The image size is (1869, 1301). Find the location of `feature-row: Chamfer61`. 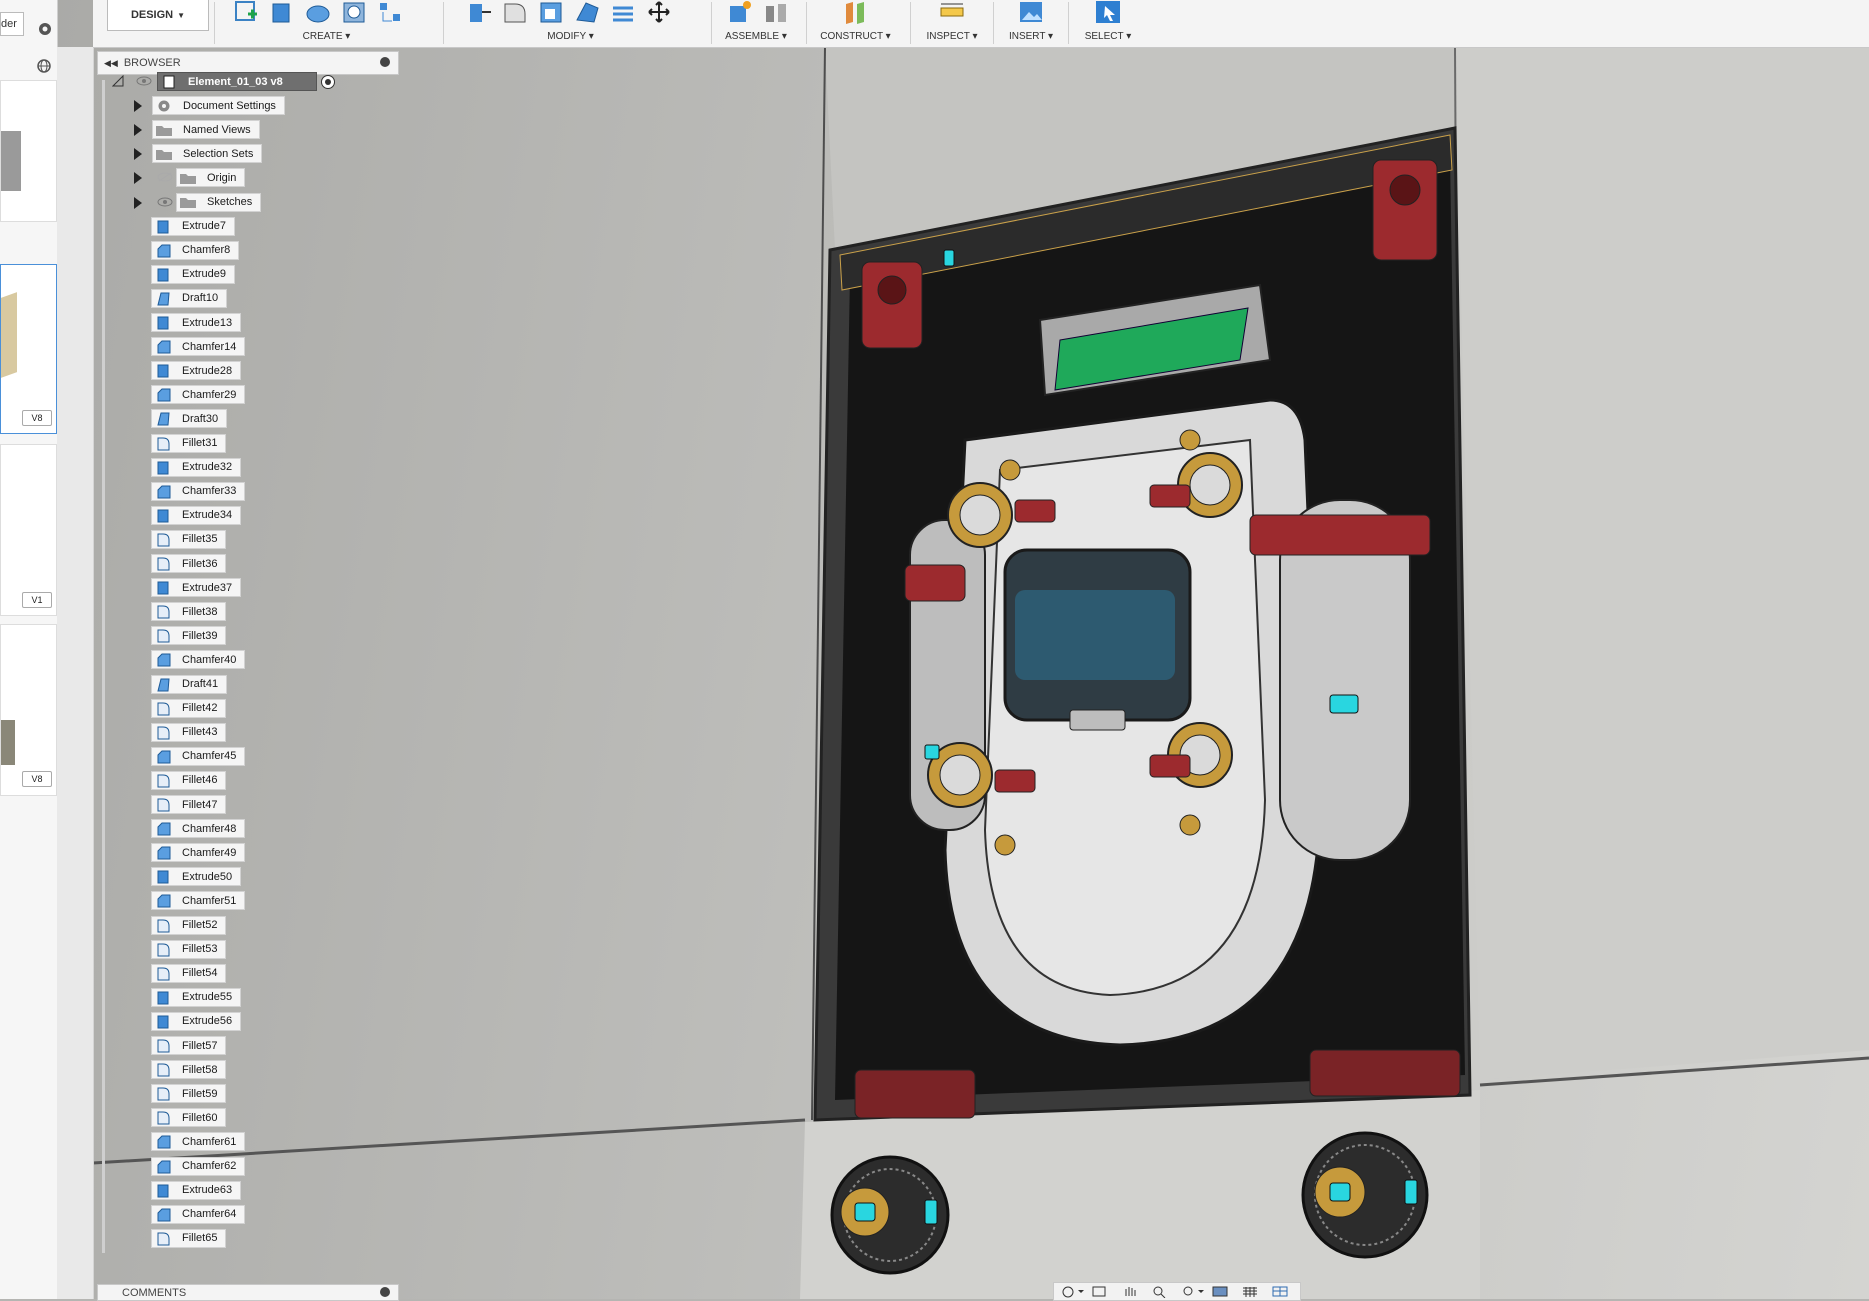

feature-row: Chamfer61 is located at coordinates (198, 1142).